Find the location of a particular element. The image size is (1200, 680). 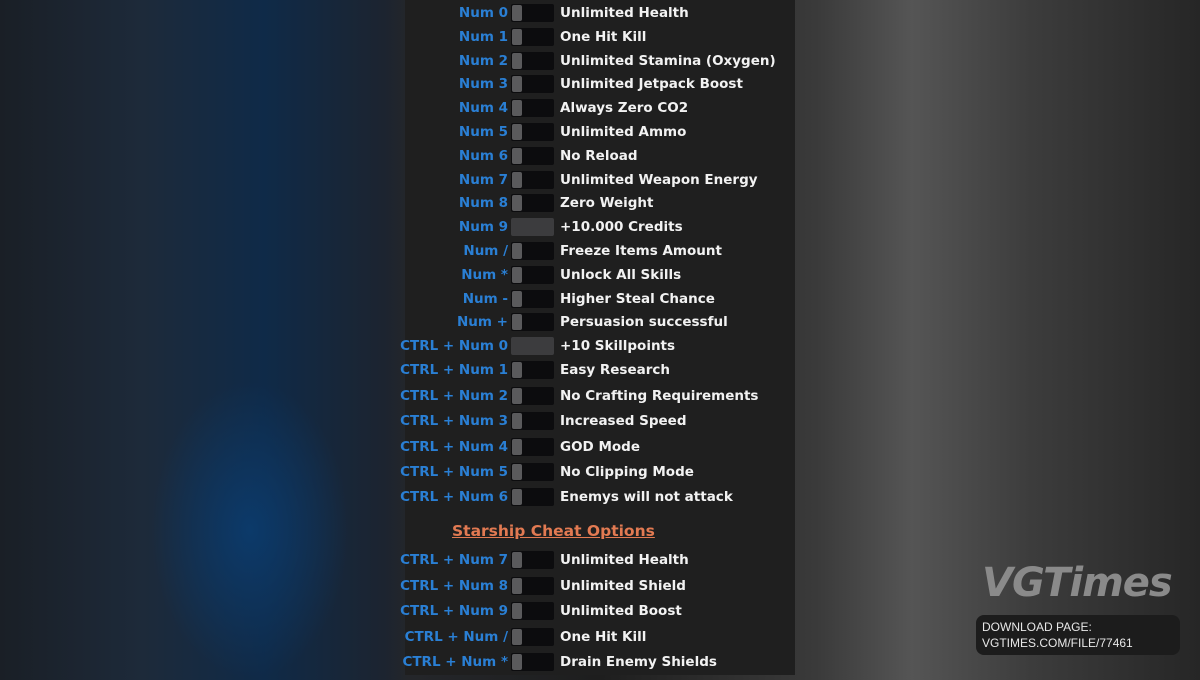

cheat-label: GOD Mode is located at coordinates (600, 446).